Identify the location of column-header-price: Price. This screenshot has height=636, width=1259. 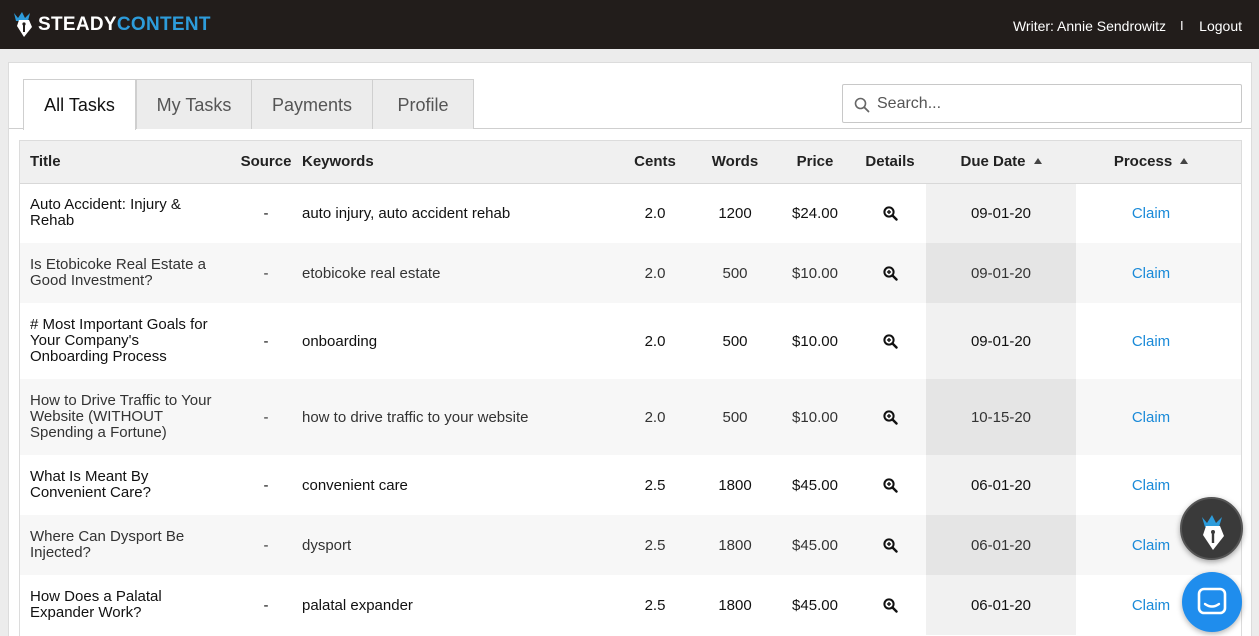
(815, 162).